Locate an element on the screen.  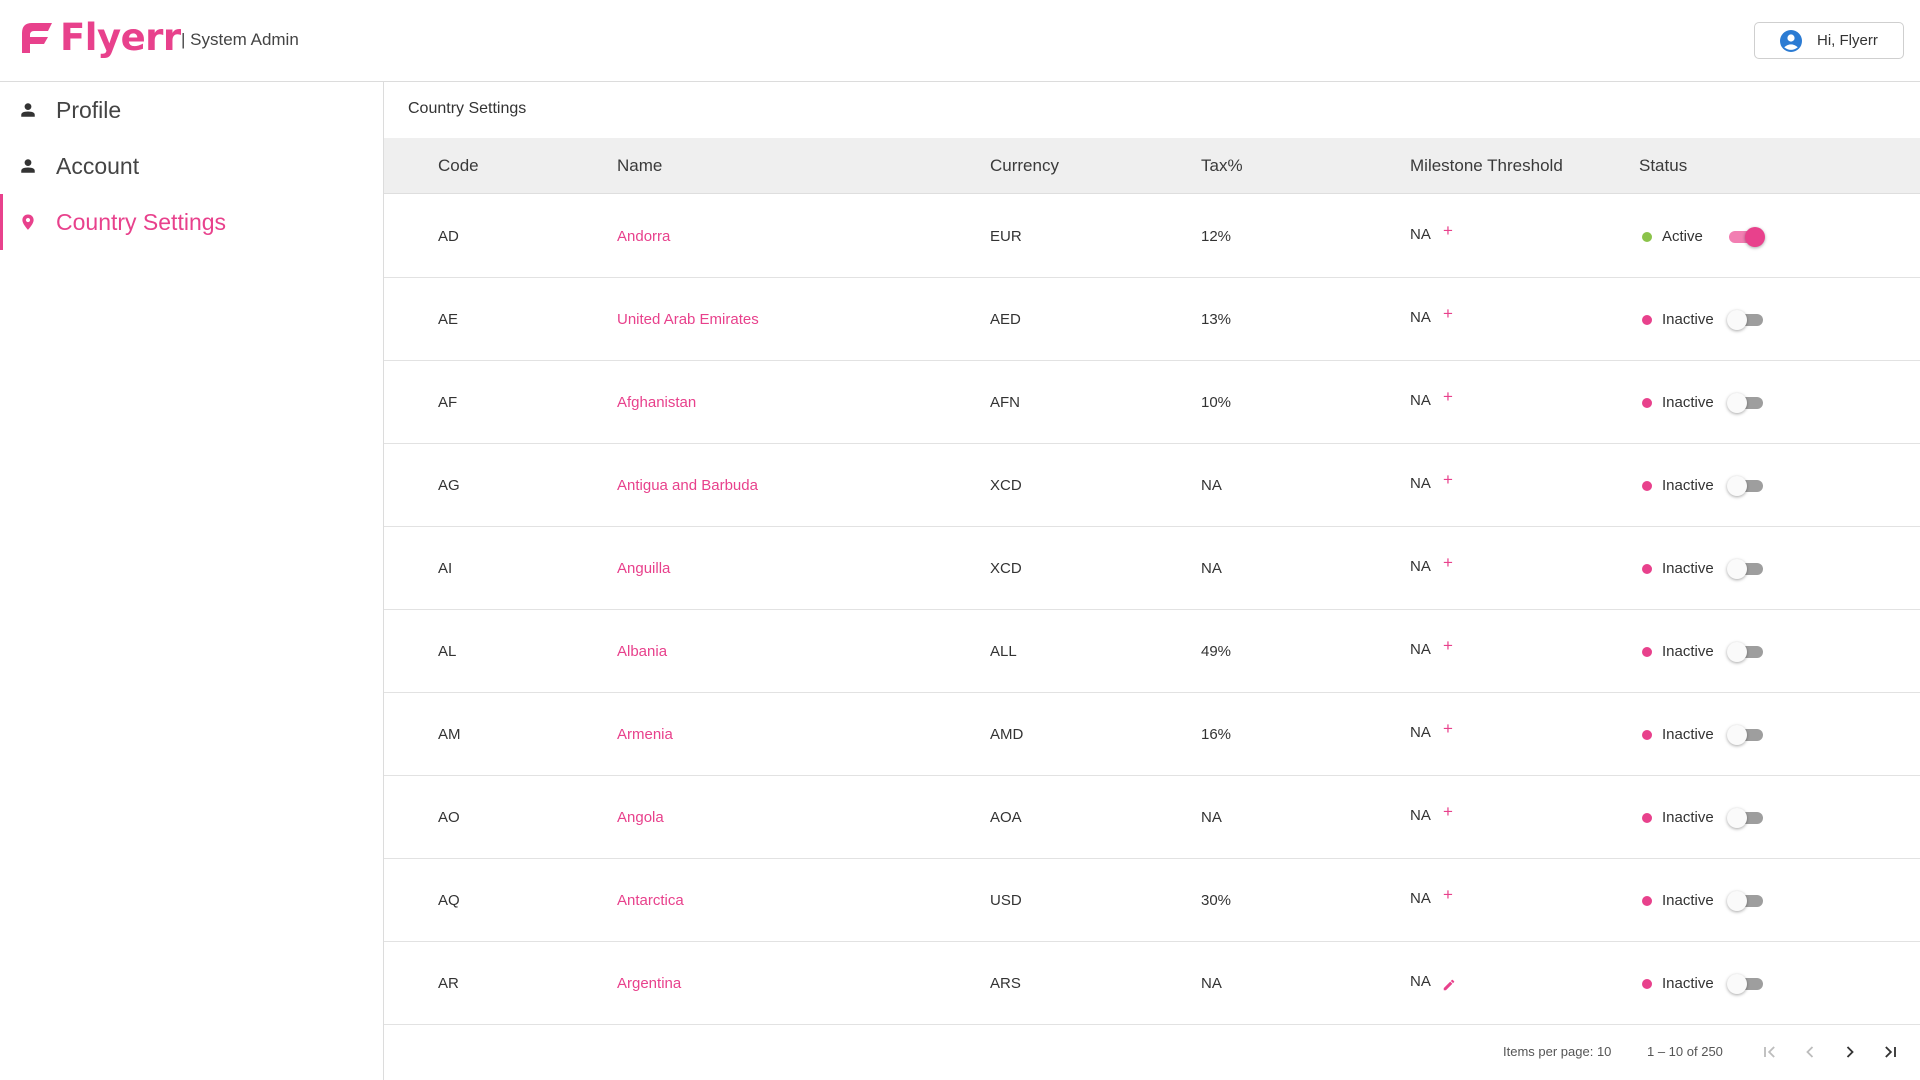
flyerr-logo-icon is located at coordinates (37, 38).